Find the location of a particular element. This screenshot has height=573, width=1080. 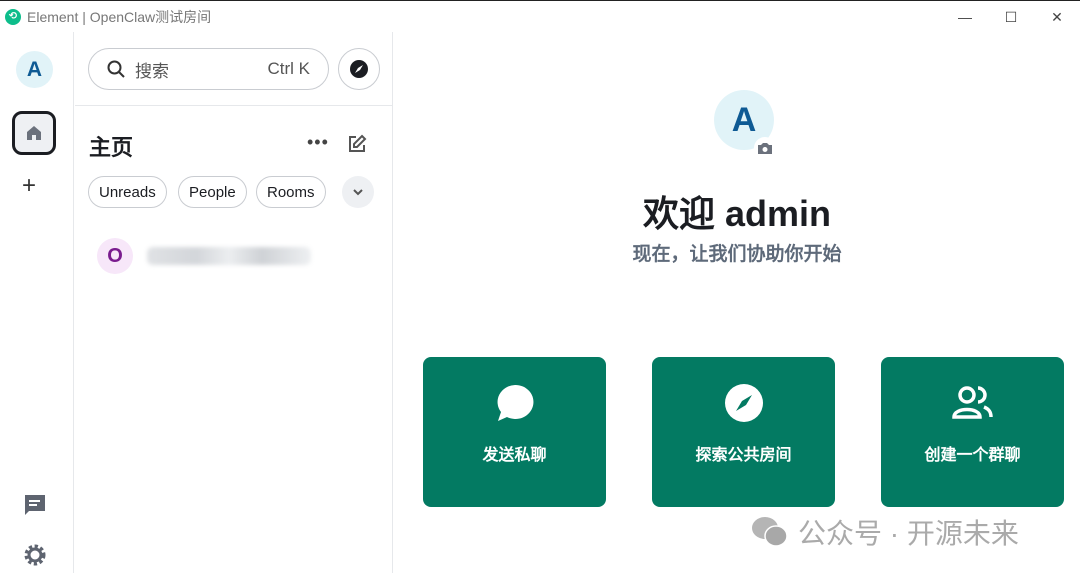

divider is located at coordinates (234, 105).